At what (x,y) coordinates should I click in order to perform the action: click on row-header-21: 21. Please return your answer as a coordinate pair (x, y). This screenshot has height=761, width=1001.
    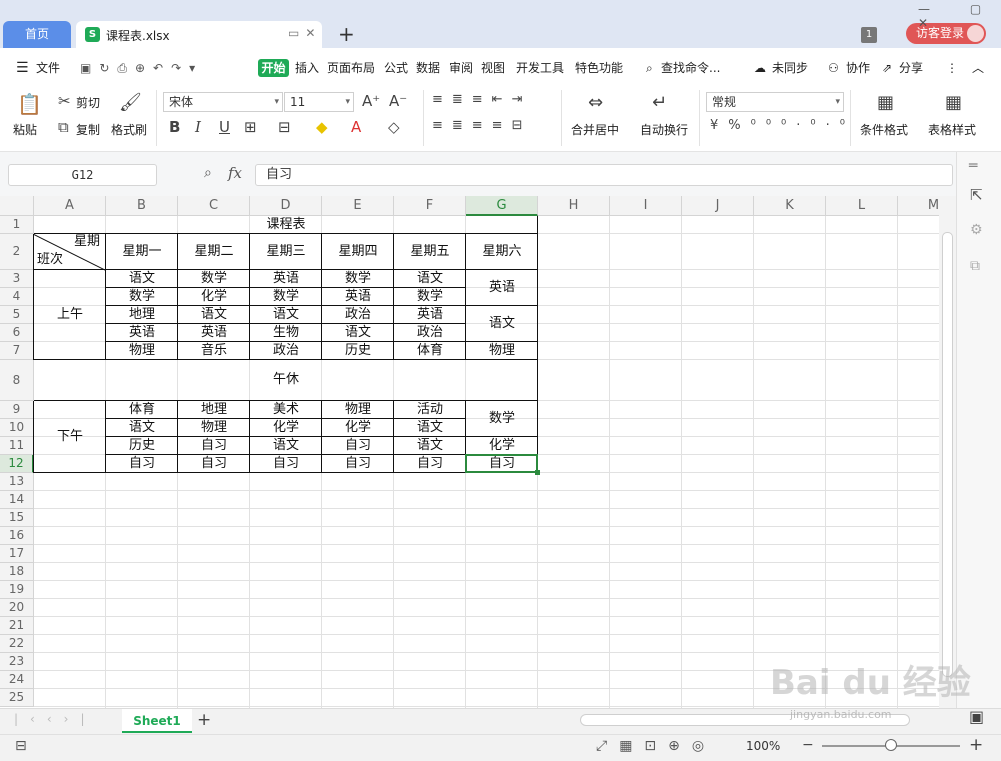
    Looking at the image, I should click on (17, 626).